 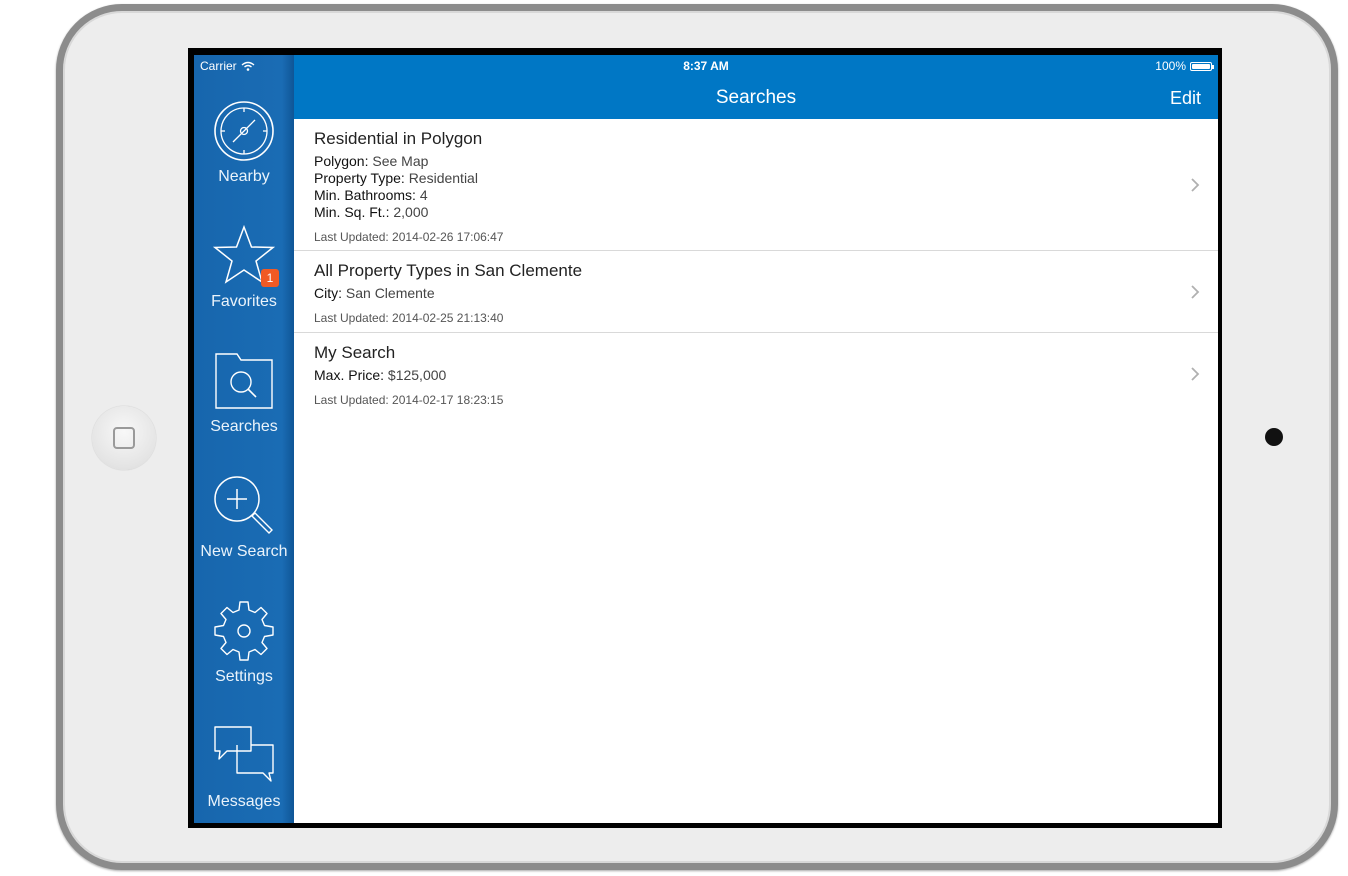 I want to click on last-updated: Last Updated: 2014-02-25 21:13:40, so click(x=409, y=318).